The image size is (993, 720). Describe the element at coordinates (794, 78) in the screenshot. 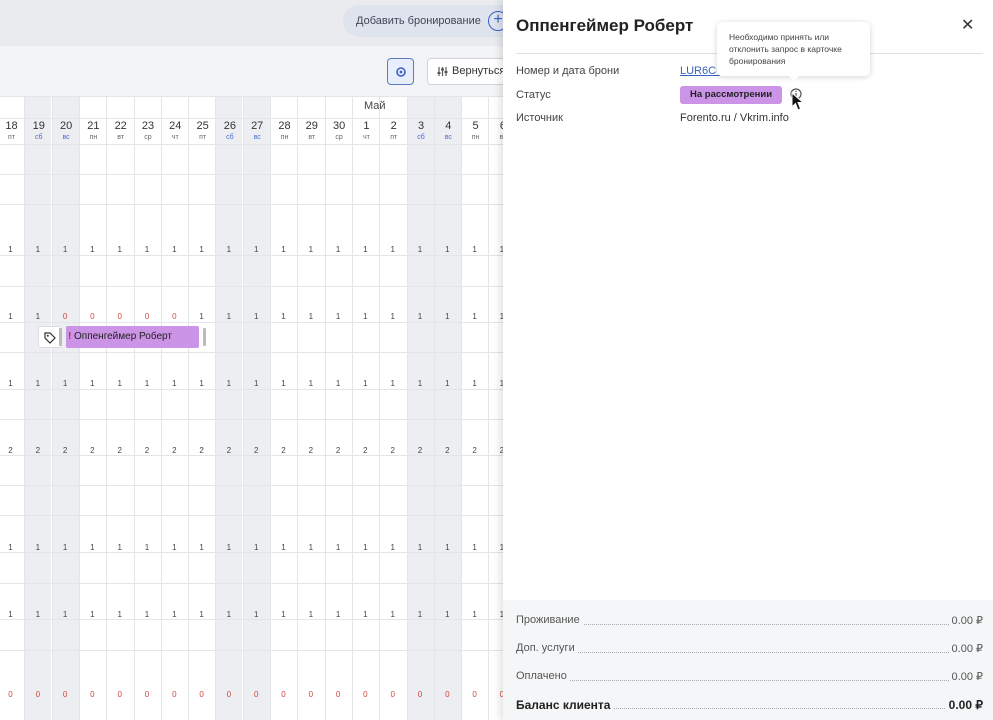

I see `tooltip-arrow` at that location.